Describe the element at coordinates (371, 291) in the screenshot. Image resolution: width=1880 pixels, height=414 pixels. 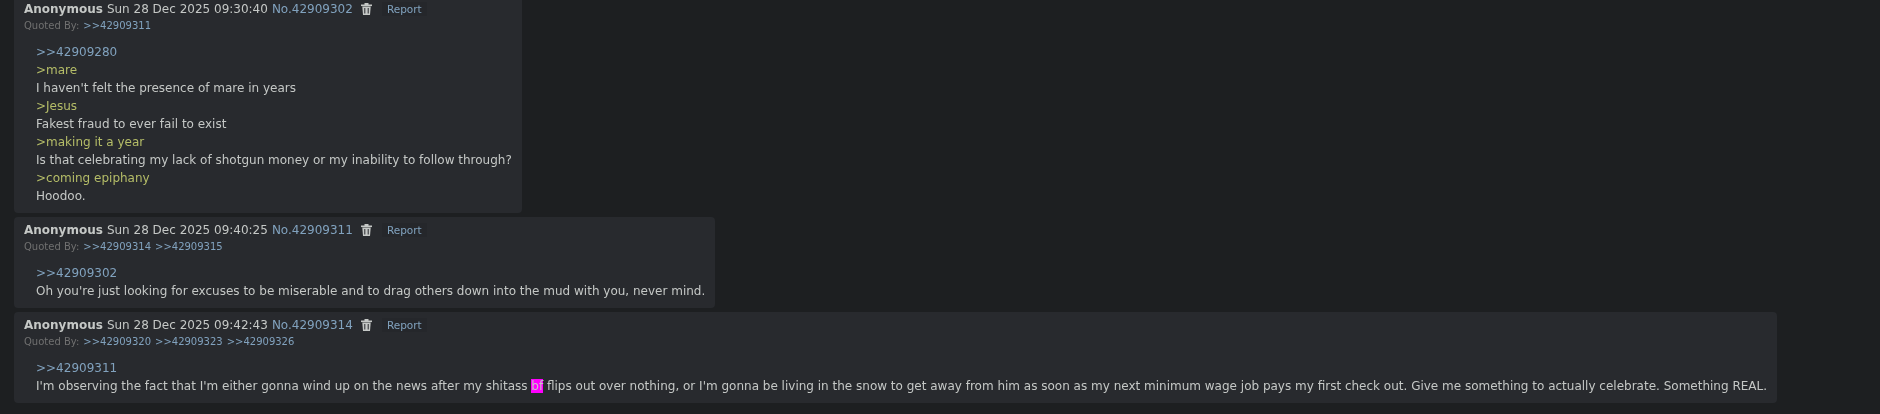
I see `post-text: Oh you're just looking for excuses to be miserable and to drag others down into the mud with you, never mind.` at that location.